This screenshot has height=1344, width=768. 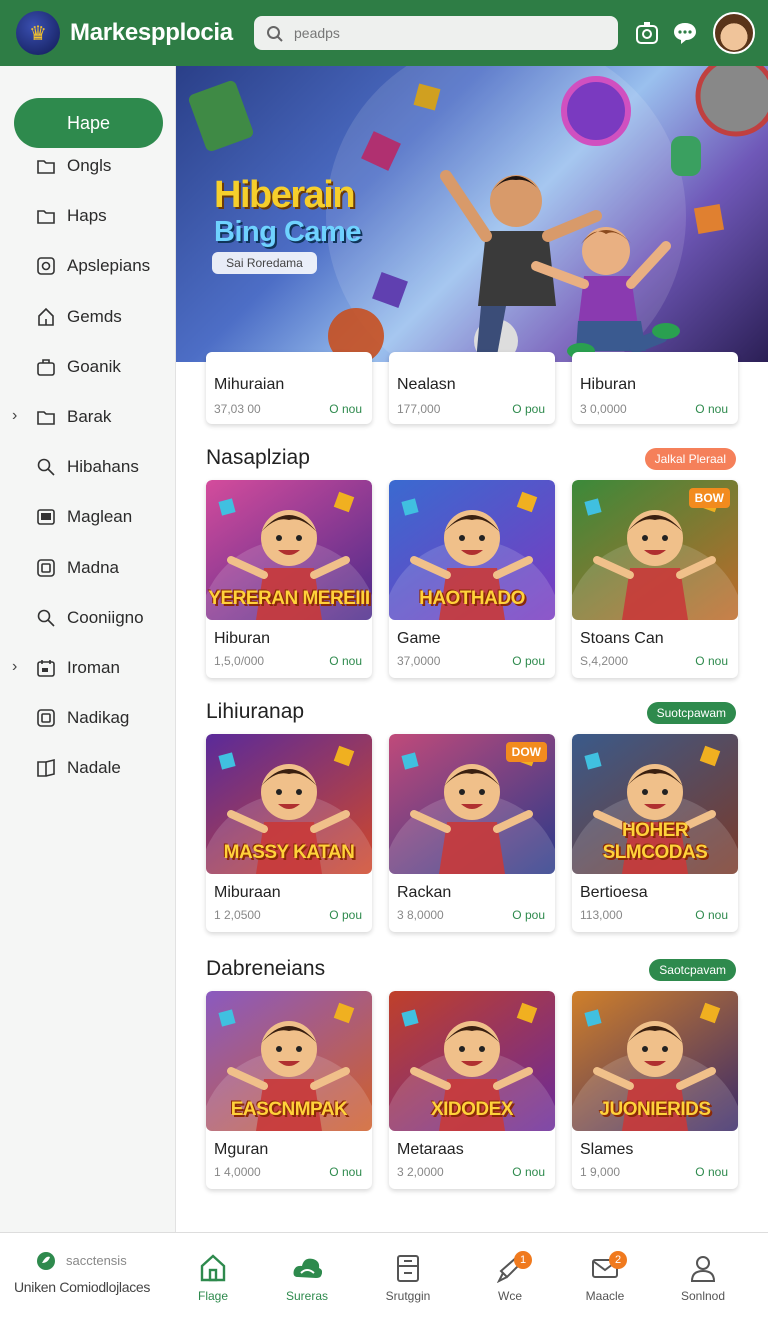 What do you see at coordinates (94, 1286) in the screenshot?
I see `promo-block: sacctensis Uniken Comiodlojlaces` at bounding box center [94, 1286].